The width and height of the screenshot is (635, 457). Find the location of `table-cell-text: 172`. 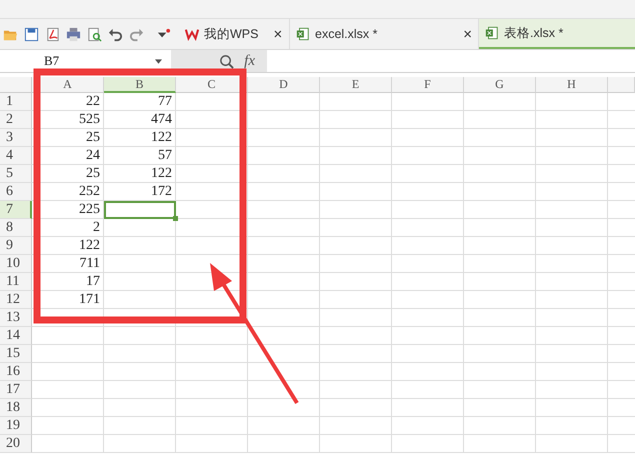

table-cell-text: 172 is located at coordinates (161, 192).